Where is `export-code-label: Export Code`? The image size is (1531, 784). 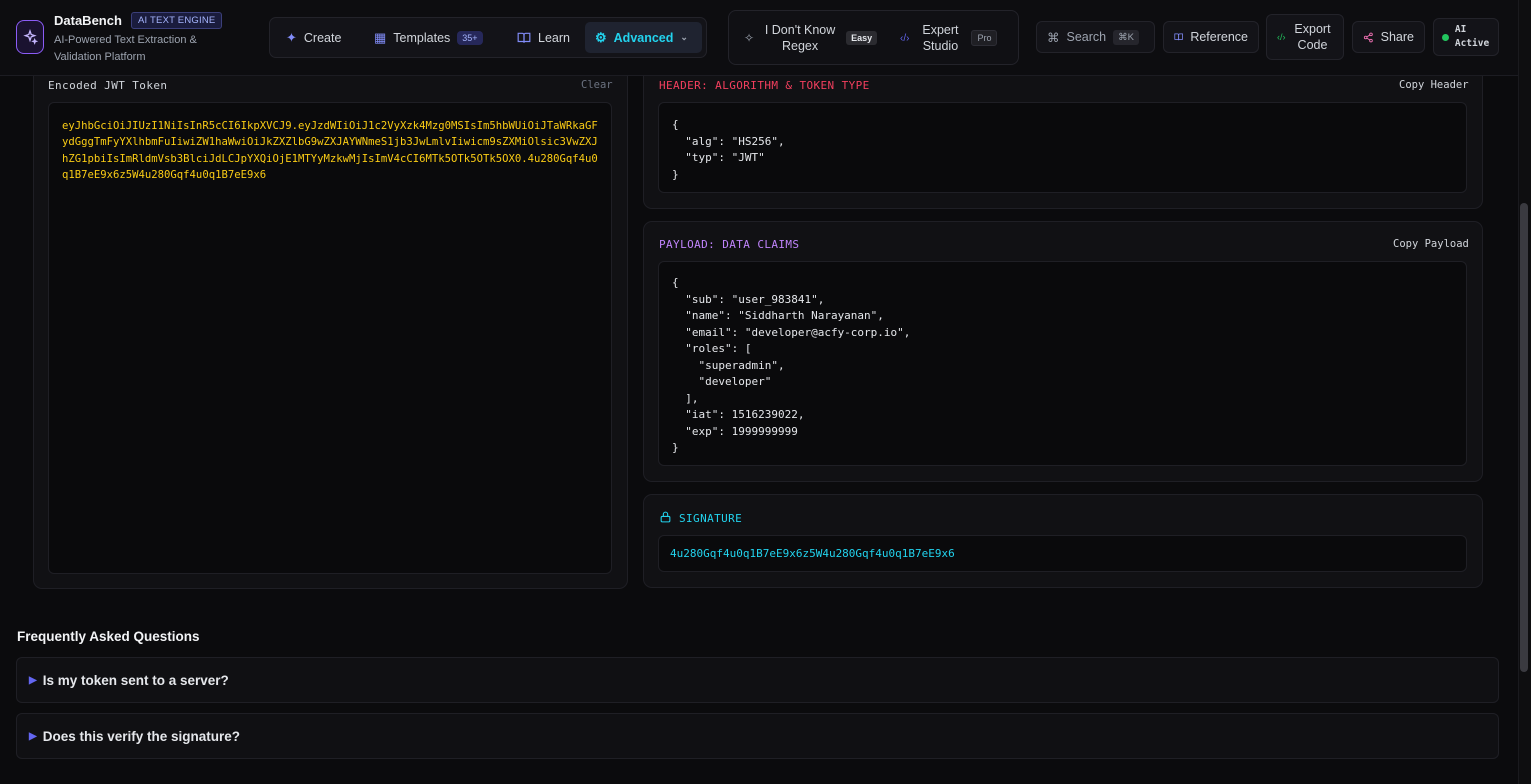
export-code-label: Export Code is located at coordinates (1312, 37).